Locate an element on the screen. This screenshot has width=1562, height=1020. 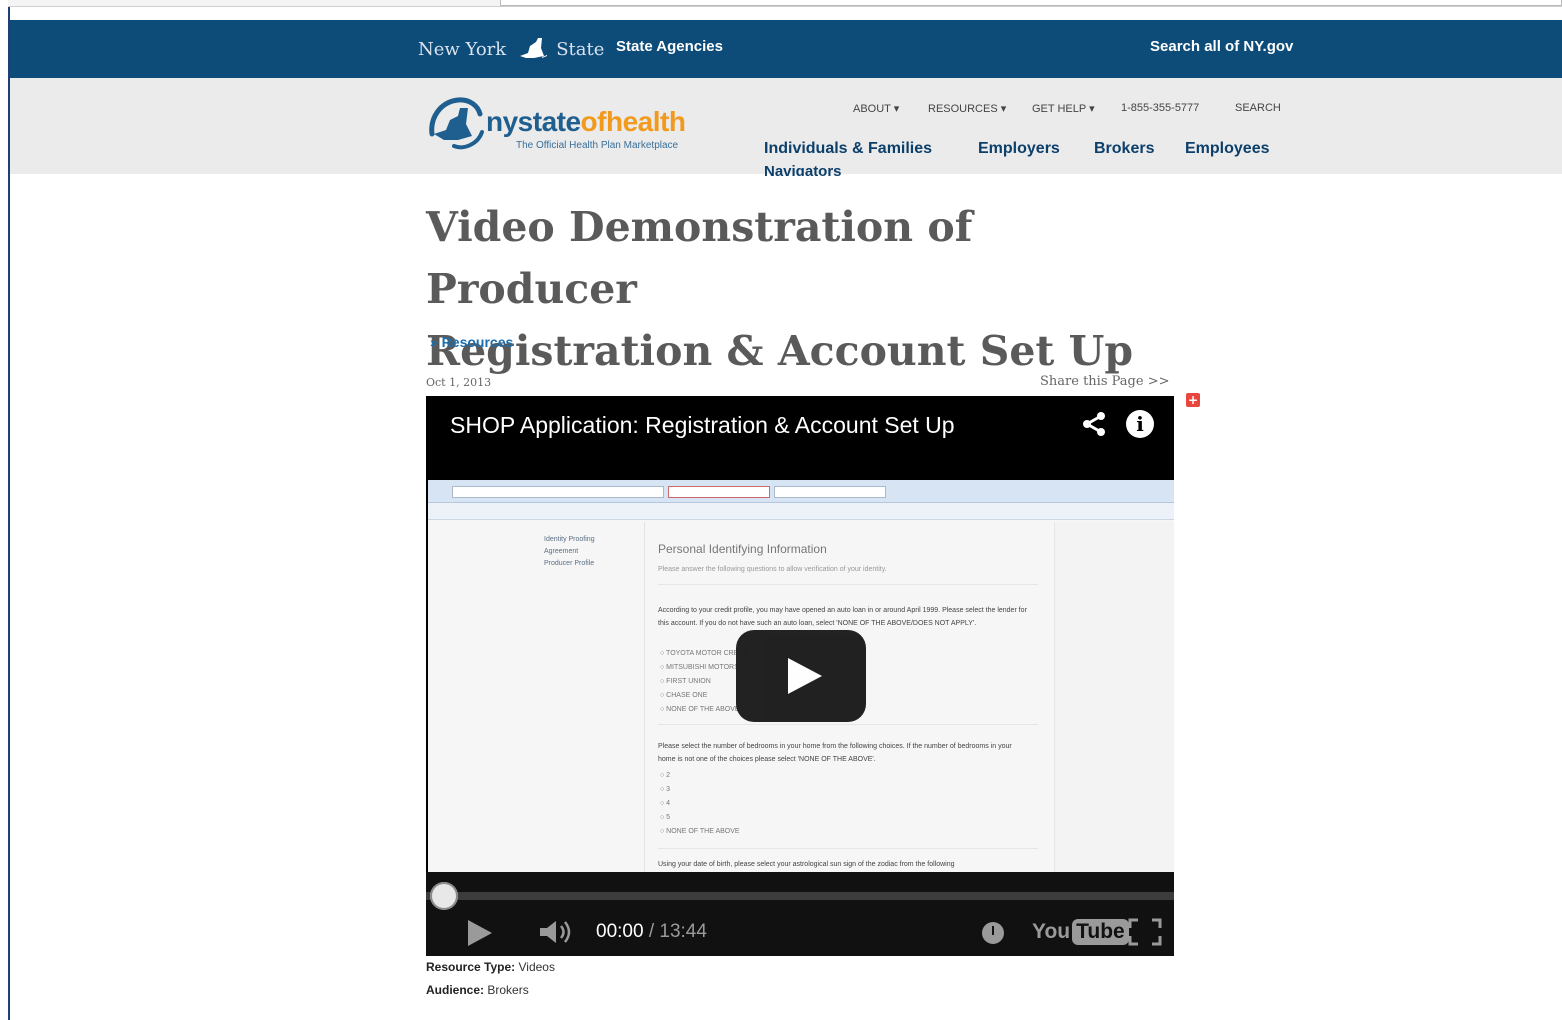
youtube-logo: You Tube is located at coordinates (1080, 932).